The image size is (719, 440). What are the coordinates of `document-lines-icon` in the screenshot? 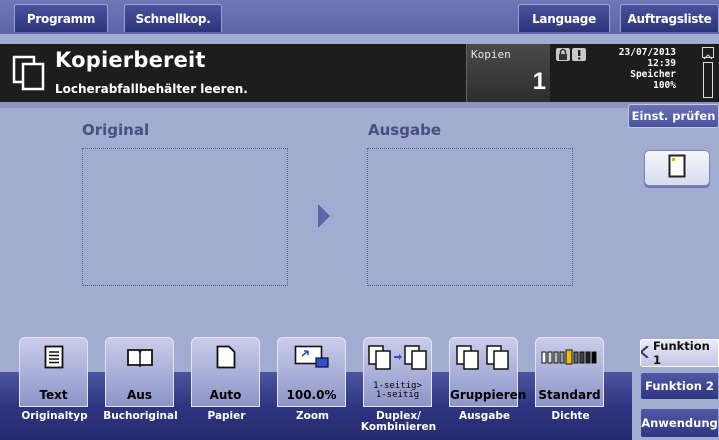 It's located at (54, 357).